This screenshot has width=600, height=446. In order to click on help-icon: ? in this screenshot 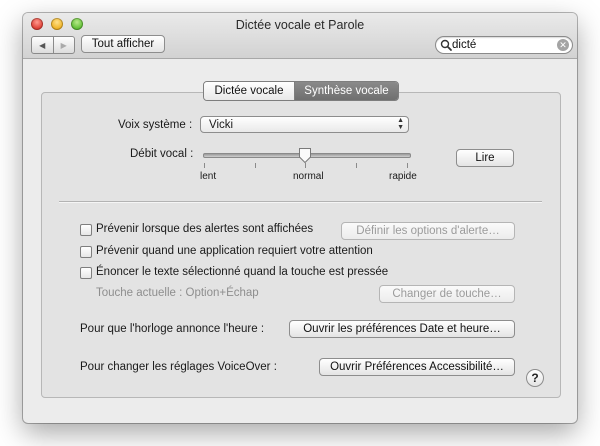, I will do `click(535, 378)`.